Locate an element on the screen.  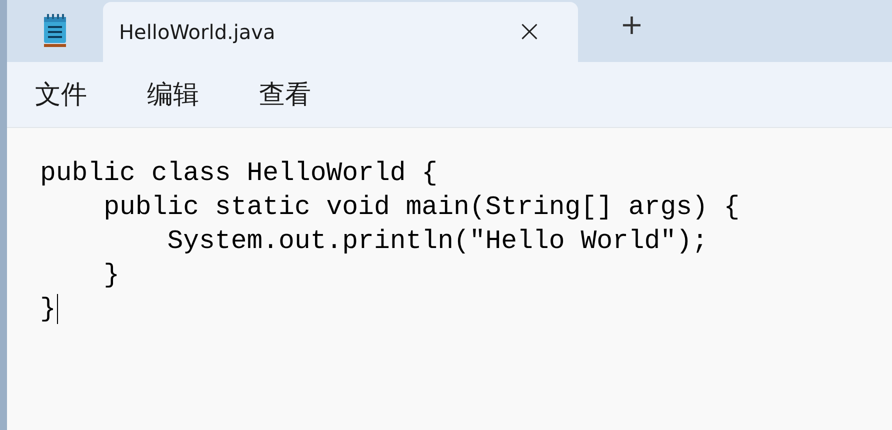
file-tab: HelloWorld.java × is located at coordinates (340, 32).